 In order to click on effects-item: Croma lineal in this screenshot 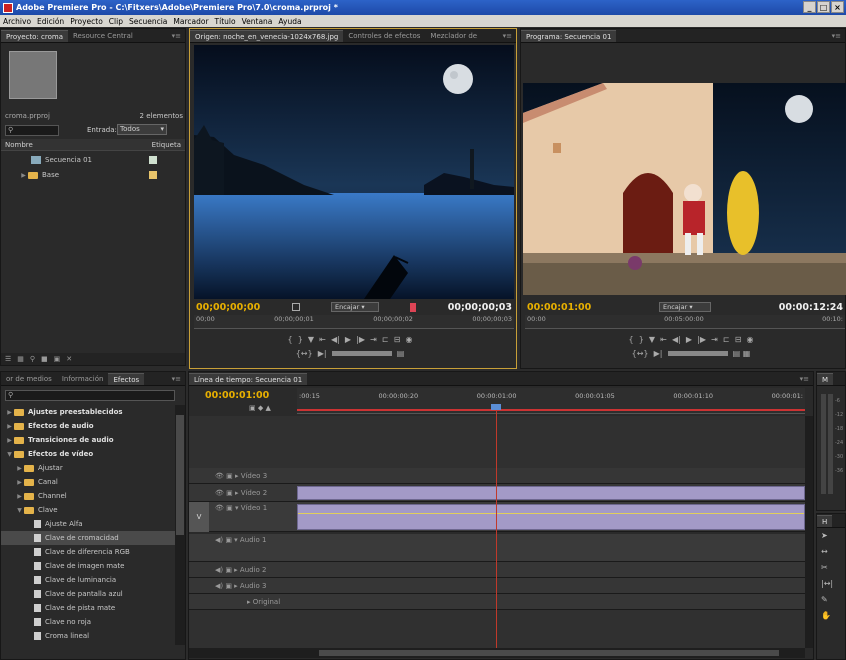, I will do `click(88, 636)`.